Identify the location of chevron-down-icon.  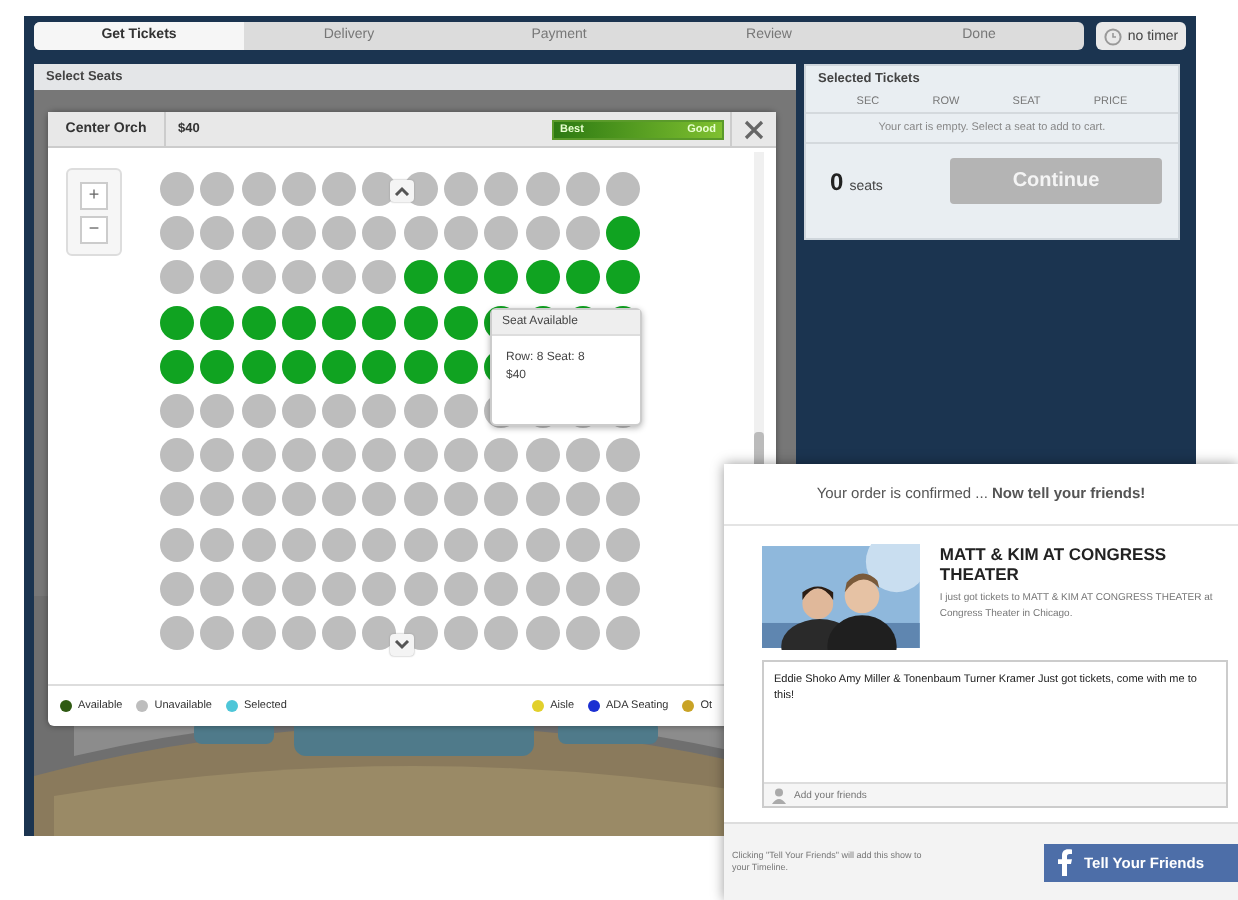
(402, 645).